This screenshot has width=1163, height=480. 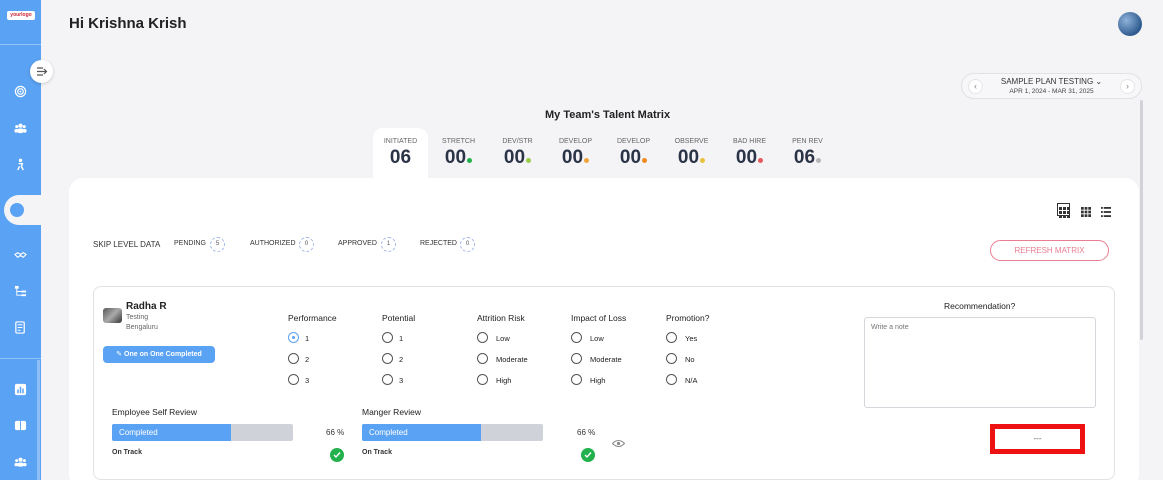 I want to click on attrition-risk-title: Attrition Risk, so click(x=501, y=318).